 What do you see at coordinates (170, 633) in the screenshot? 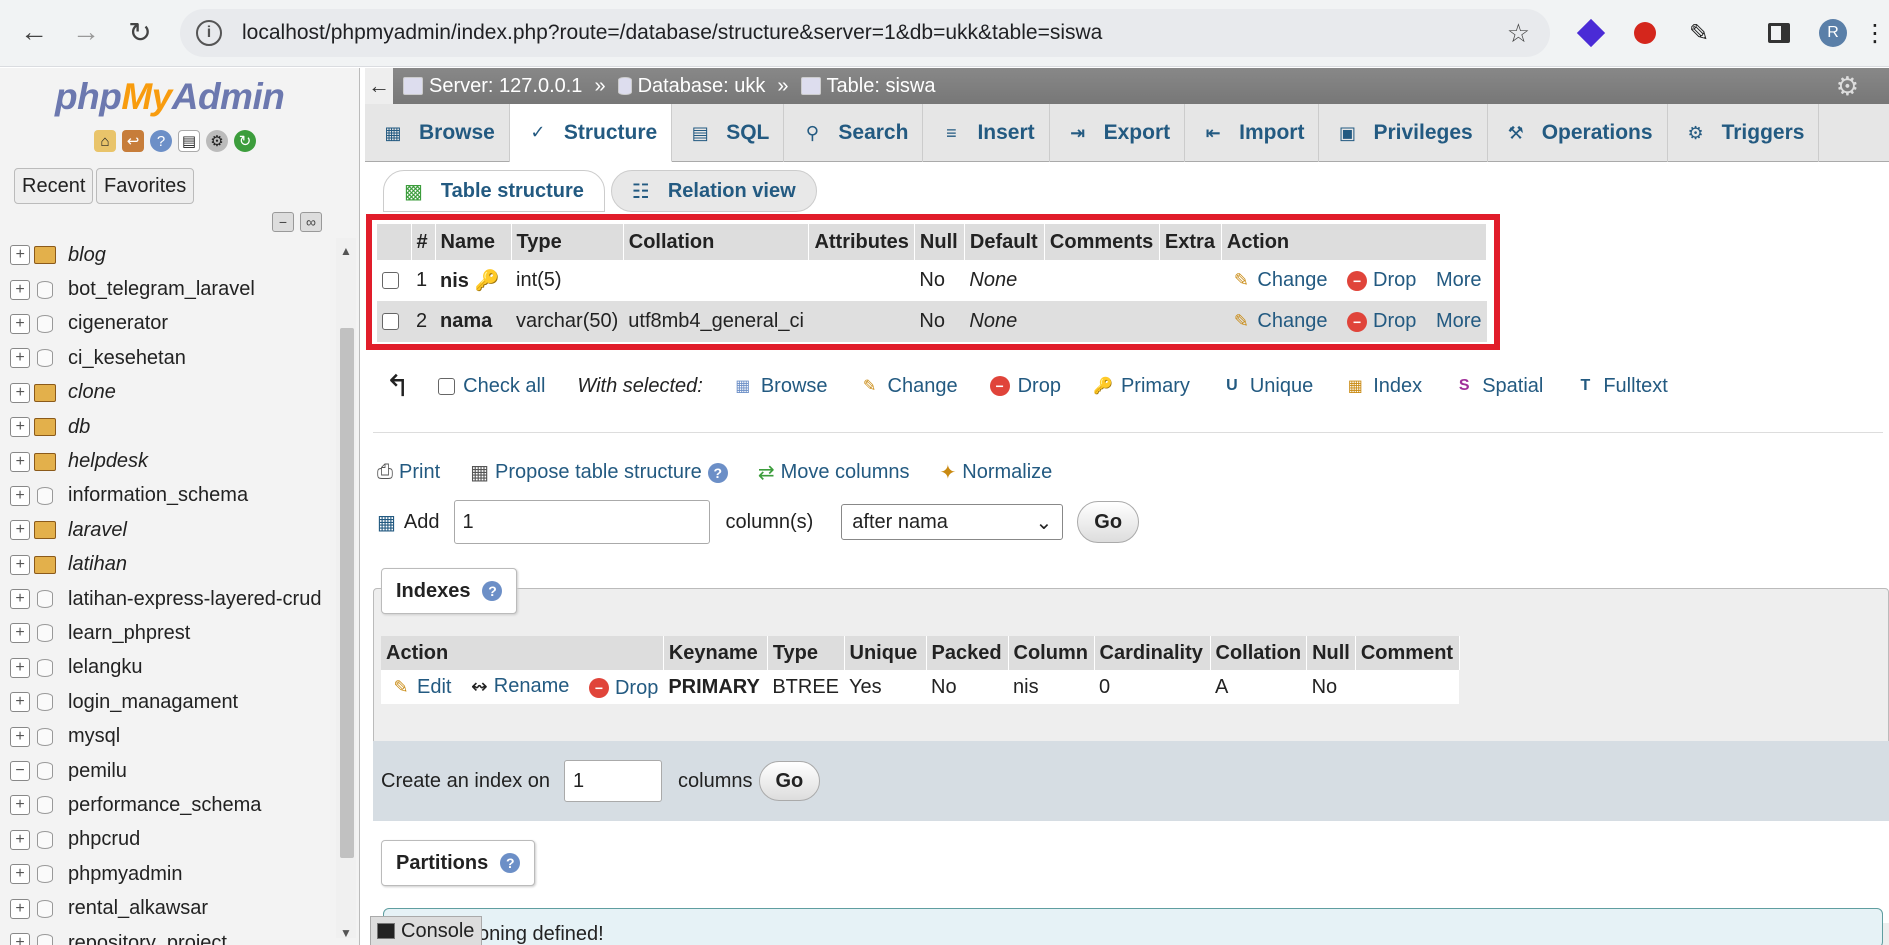
I see `sidebar-item-learn_phprest: + learn_phprest` at bounding box center [170, 633].